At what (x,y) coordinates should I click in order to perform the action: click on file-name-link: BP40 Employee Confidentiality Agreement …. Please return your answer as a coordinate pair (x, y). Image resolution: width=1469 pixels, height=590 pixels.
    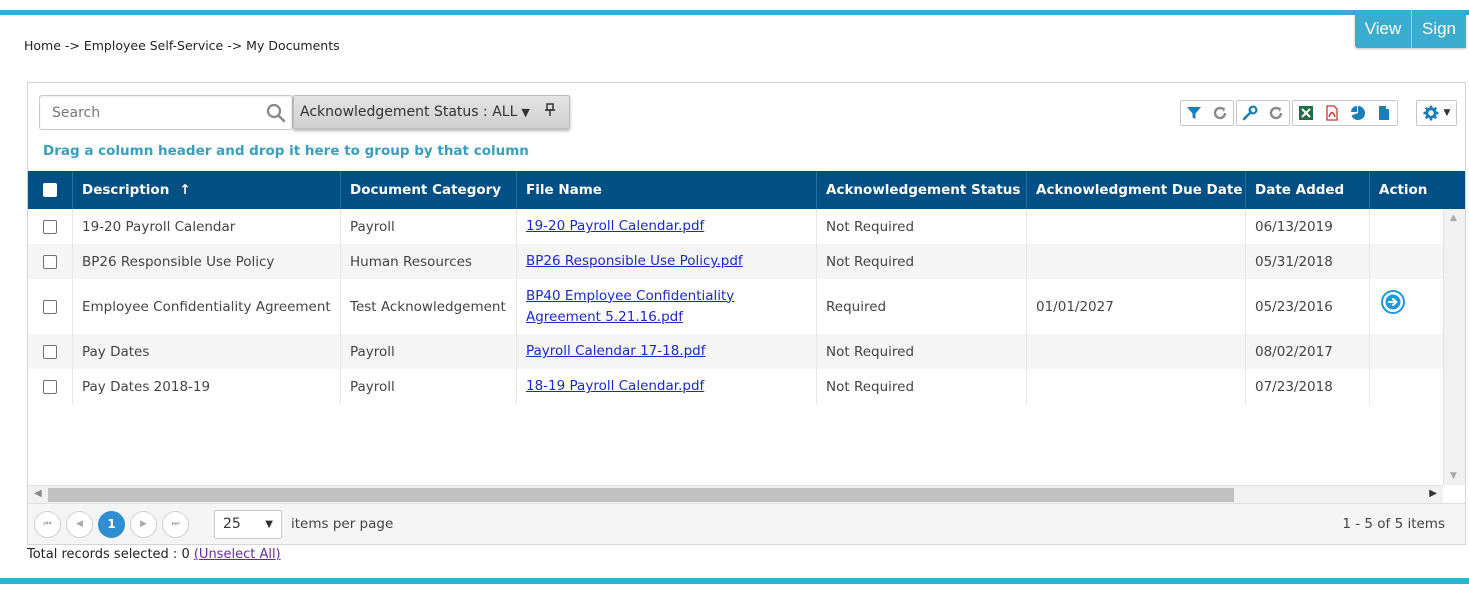
    Looking at the image, I should click on (667, 306).